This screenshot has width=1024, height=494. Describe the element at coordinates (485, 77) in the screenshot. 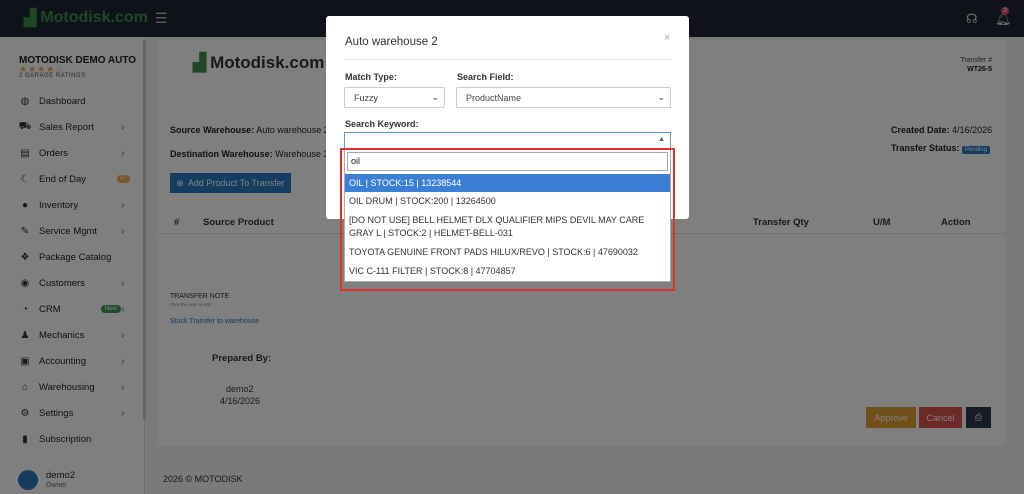

I see `search-field-label: Search Field:` at that location.